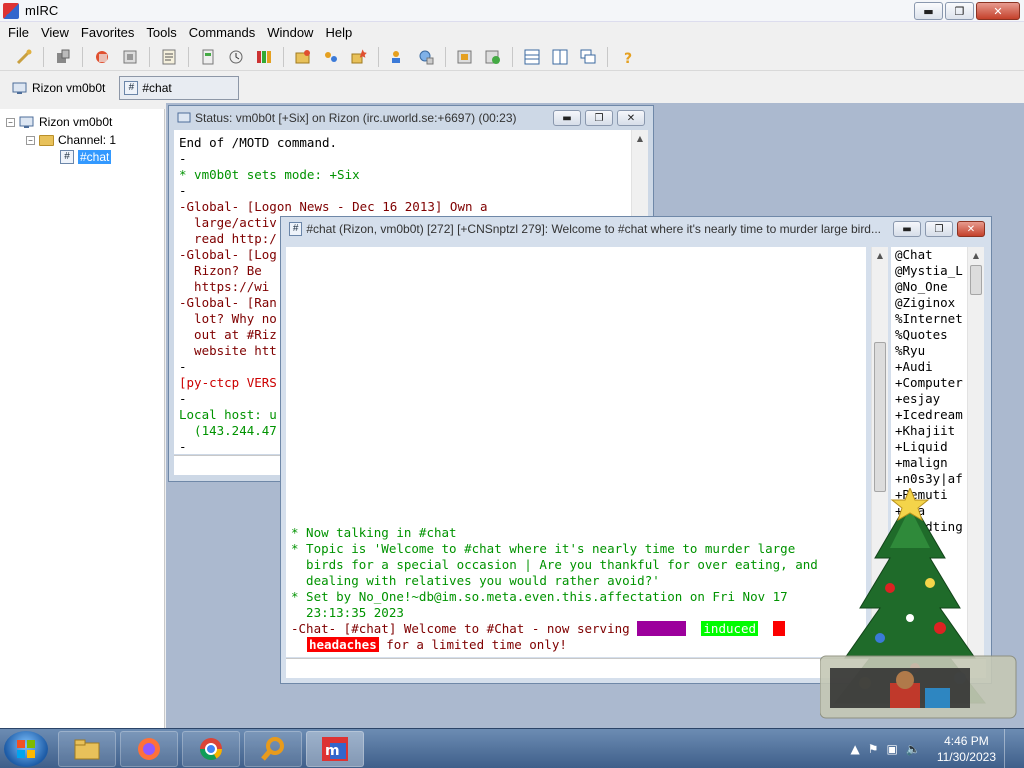  Describe the element at coordinates (959, 11) in the screenshot. I see `app-maximize-button: ❐` at that location.